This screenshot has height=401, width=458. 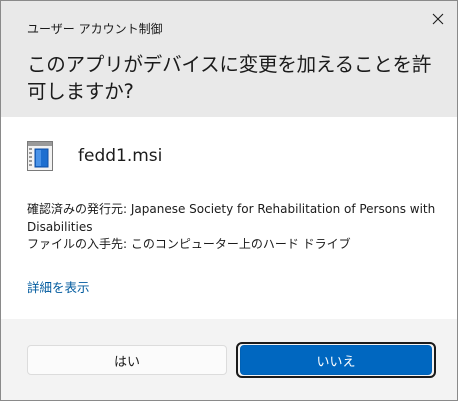 I want to click on no-button: いいえ, so click(x=336, y=360).